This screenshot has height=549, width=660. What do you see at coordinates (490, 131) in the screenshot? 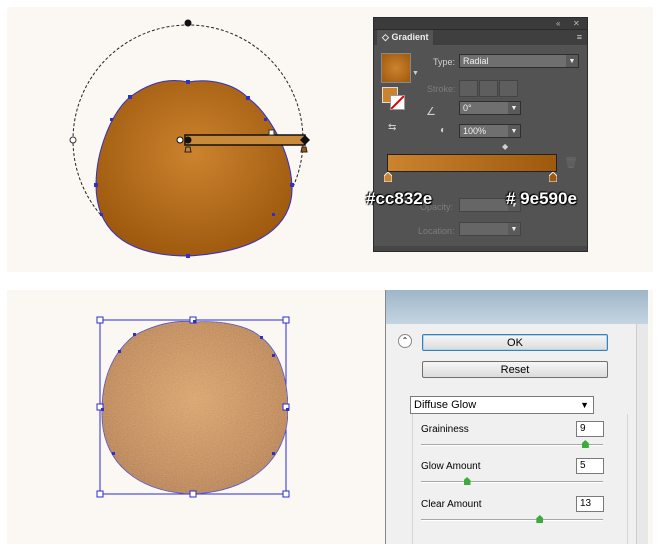
I see `aspect-ratio-field: 100% ▼` at bounding box center [490, 131].